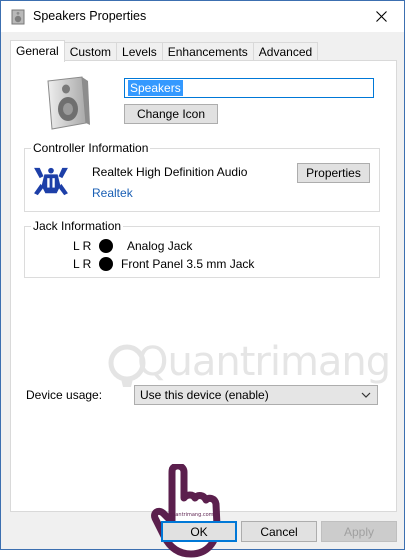 Image resolution: width=405 pixels, height=559 pixels. What do you see at coordinates (155, 88) in the screenshot?
I see `device-name-value: Speakers` at bounding box center [155, 88].